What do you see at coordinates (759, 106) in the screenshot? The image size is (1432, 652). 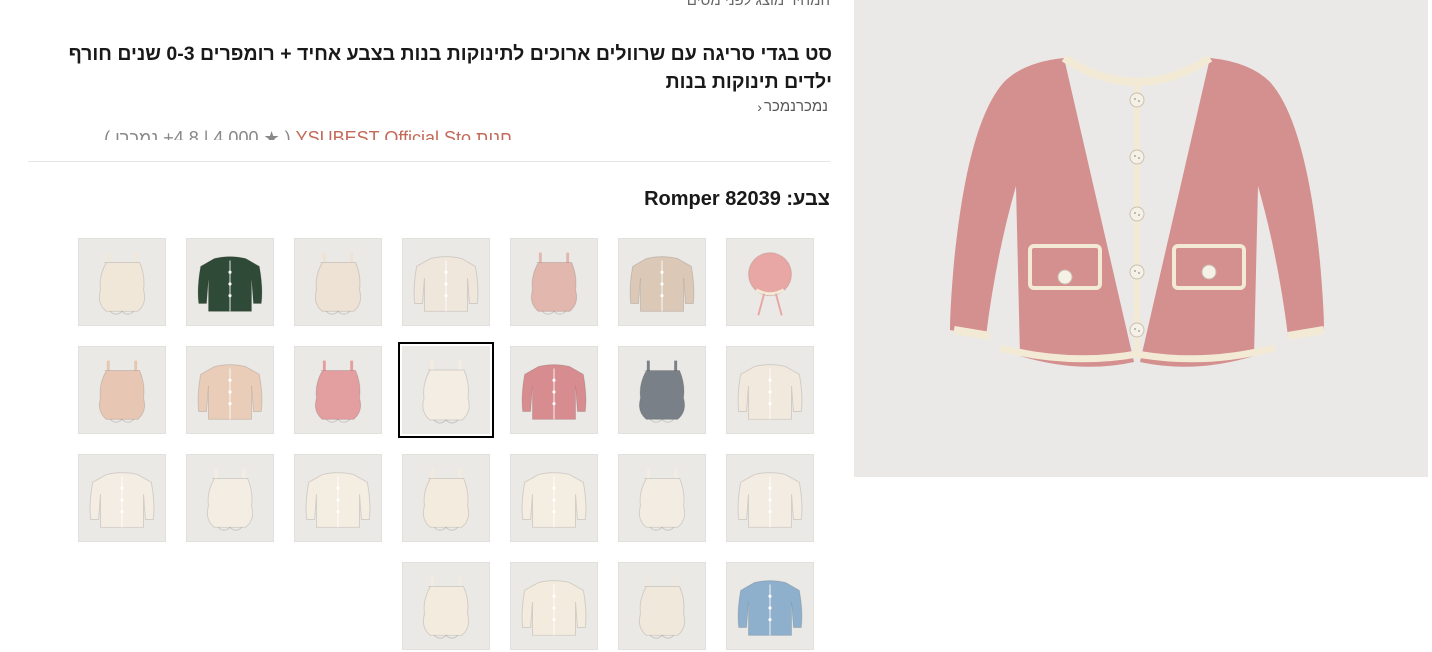 I see `chevron-left-icon: ‹` at bounding box center [759, 106].